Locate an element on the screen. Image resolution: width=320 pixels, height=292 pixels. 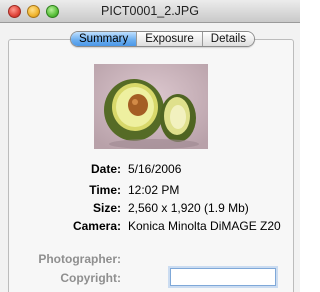
photo-thumbnail is located at coordinates (151, 106).